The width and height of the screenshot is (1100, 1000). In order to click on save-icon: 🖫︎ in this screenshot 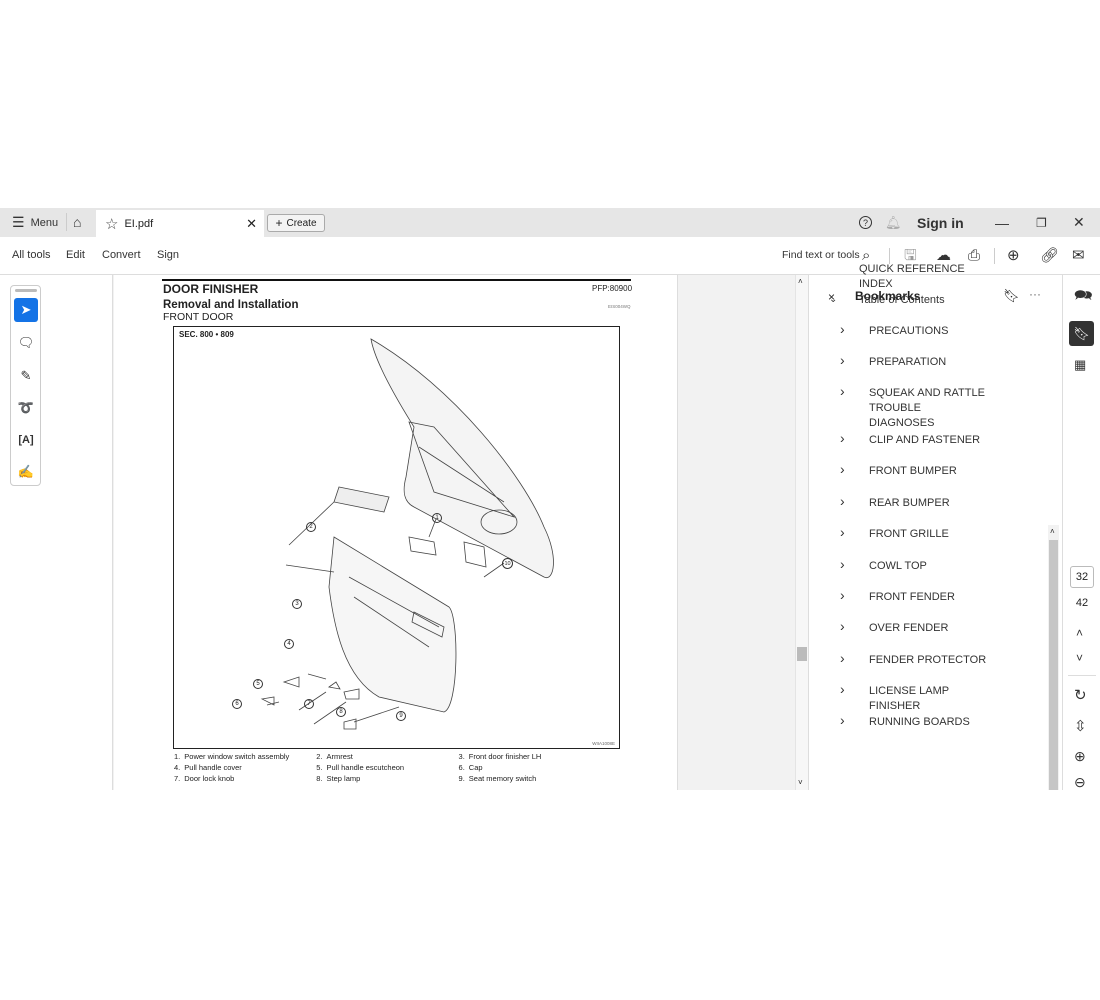, I will do `click(910, 255)`.